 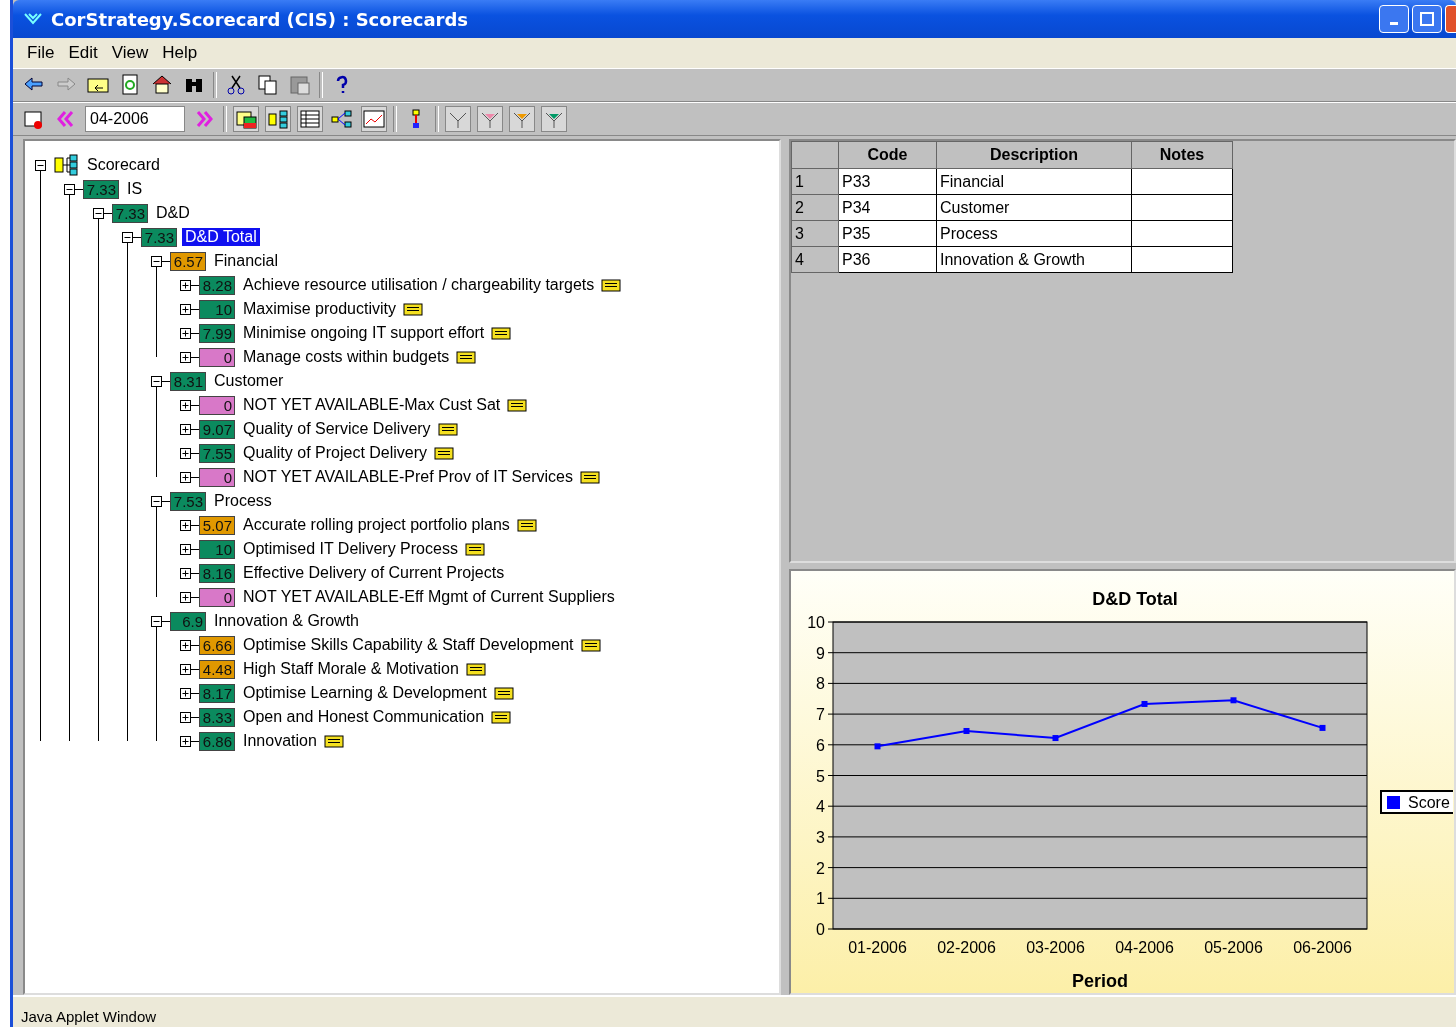 What do you see at coordinates (1034, 155) in the screenshot?
I see `column-header: Description` at bounding box center [1034, 155].